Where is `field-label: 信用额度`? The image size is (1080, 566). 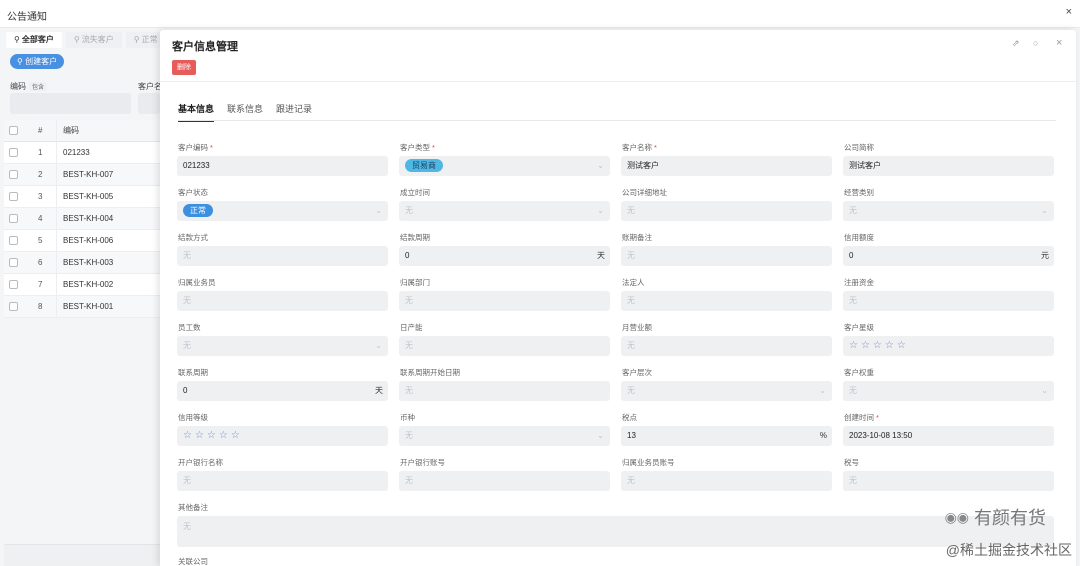 field-label: 信用额度 is located at coordinates (859, 237).